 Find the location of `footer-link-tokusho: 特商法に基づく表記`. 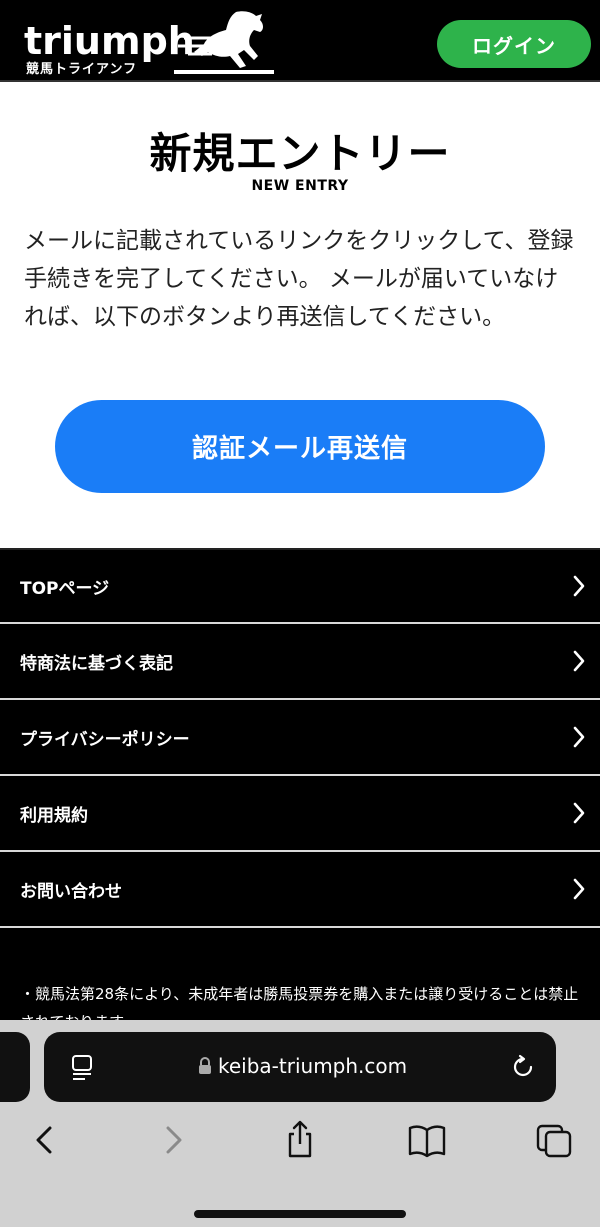

footer-link-tokusho: 特商法に基づく表記 is located at coordinates (300, 662).